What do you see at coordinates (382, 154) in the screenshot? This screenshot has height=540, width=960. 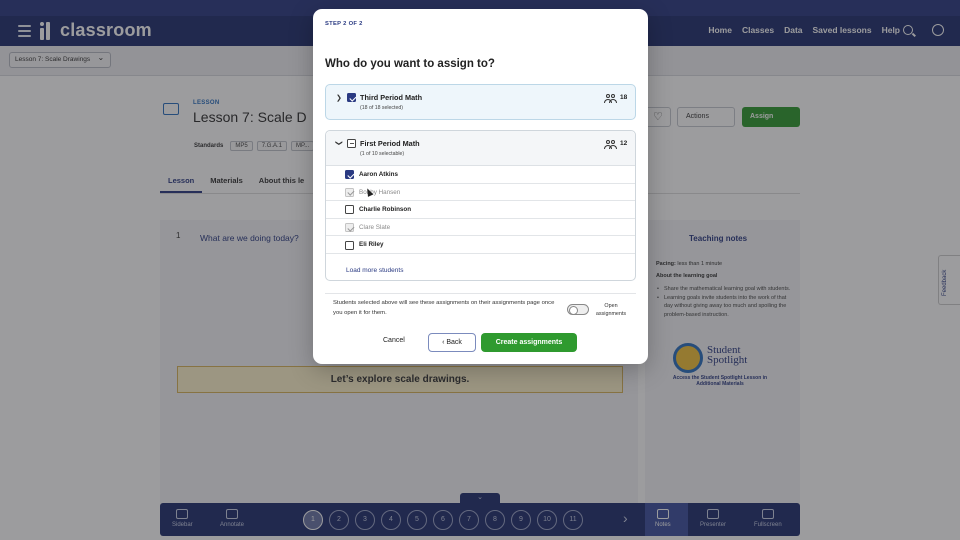 I see `group-selection-count: (1 of 10 selectable)` at bounding box center [382, 154].